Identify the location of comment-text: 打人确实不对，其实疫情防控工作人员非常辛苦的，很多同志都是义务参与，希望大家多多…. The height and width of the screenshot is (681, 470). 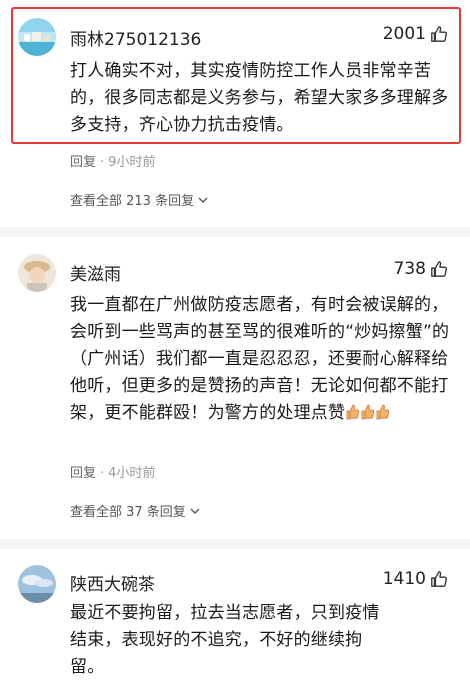
(259, 98).